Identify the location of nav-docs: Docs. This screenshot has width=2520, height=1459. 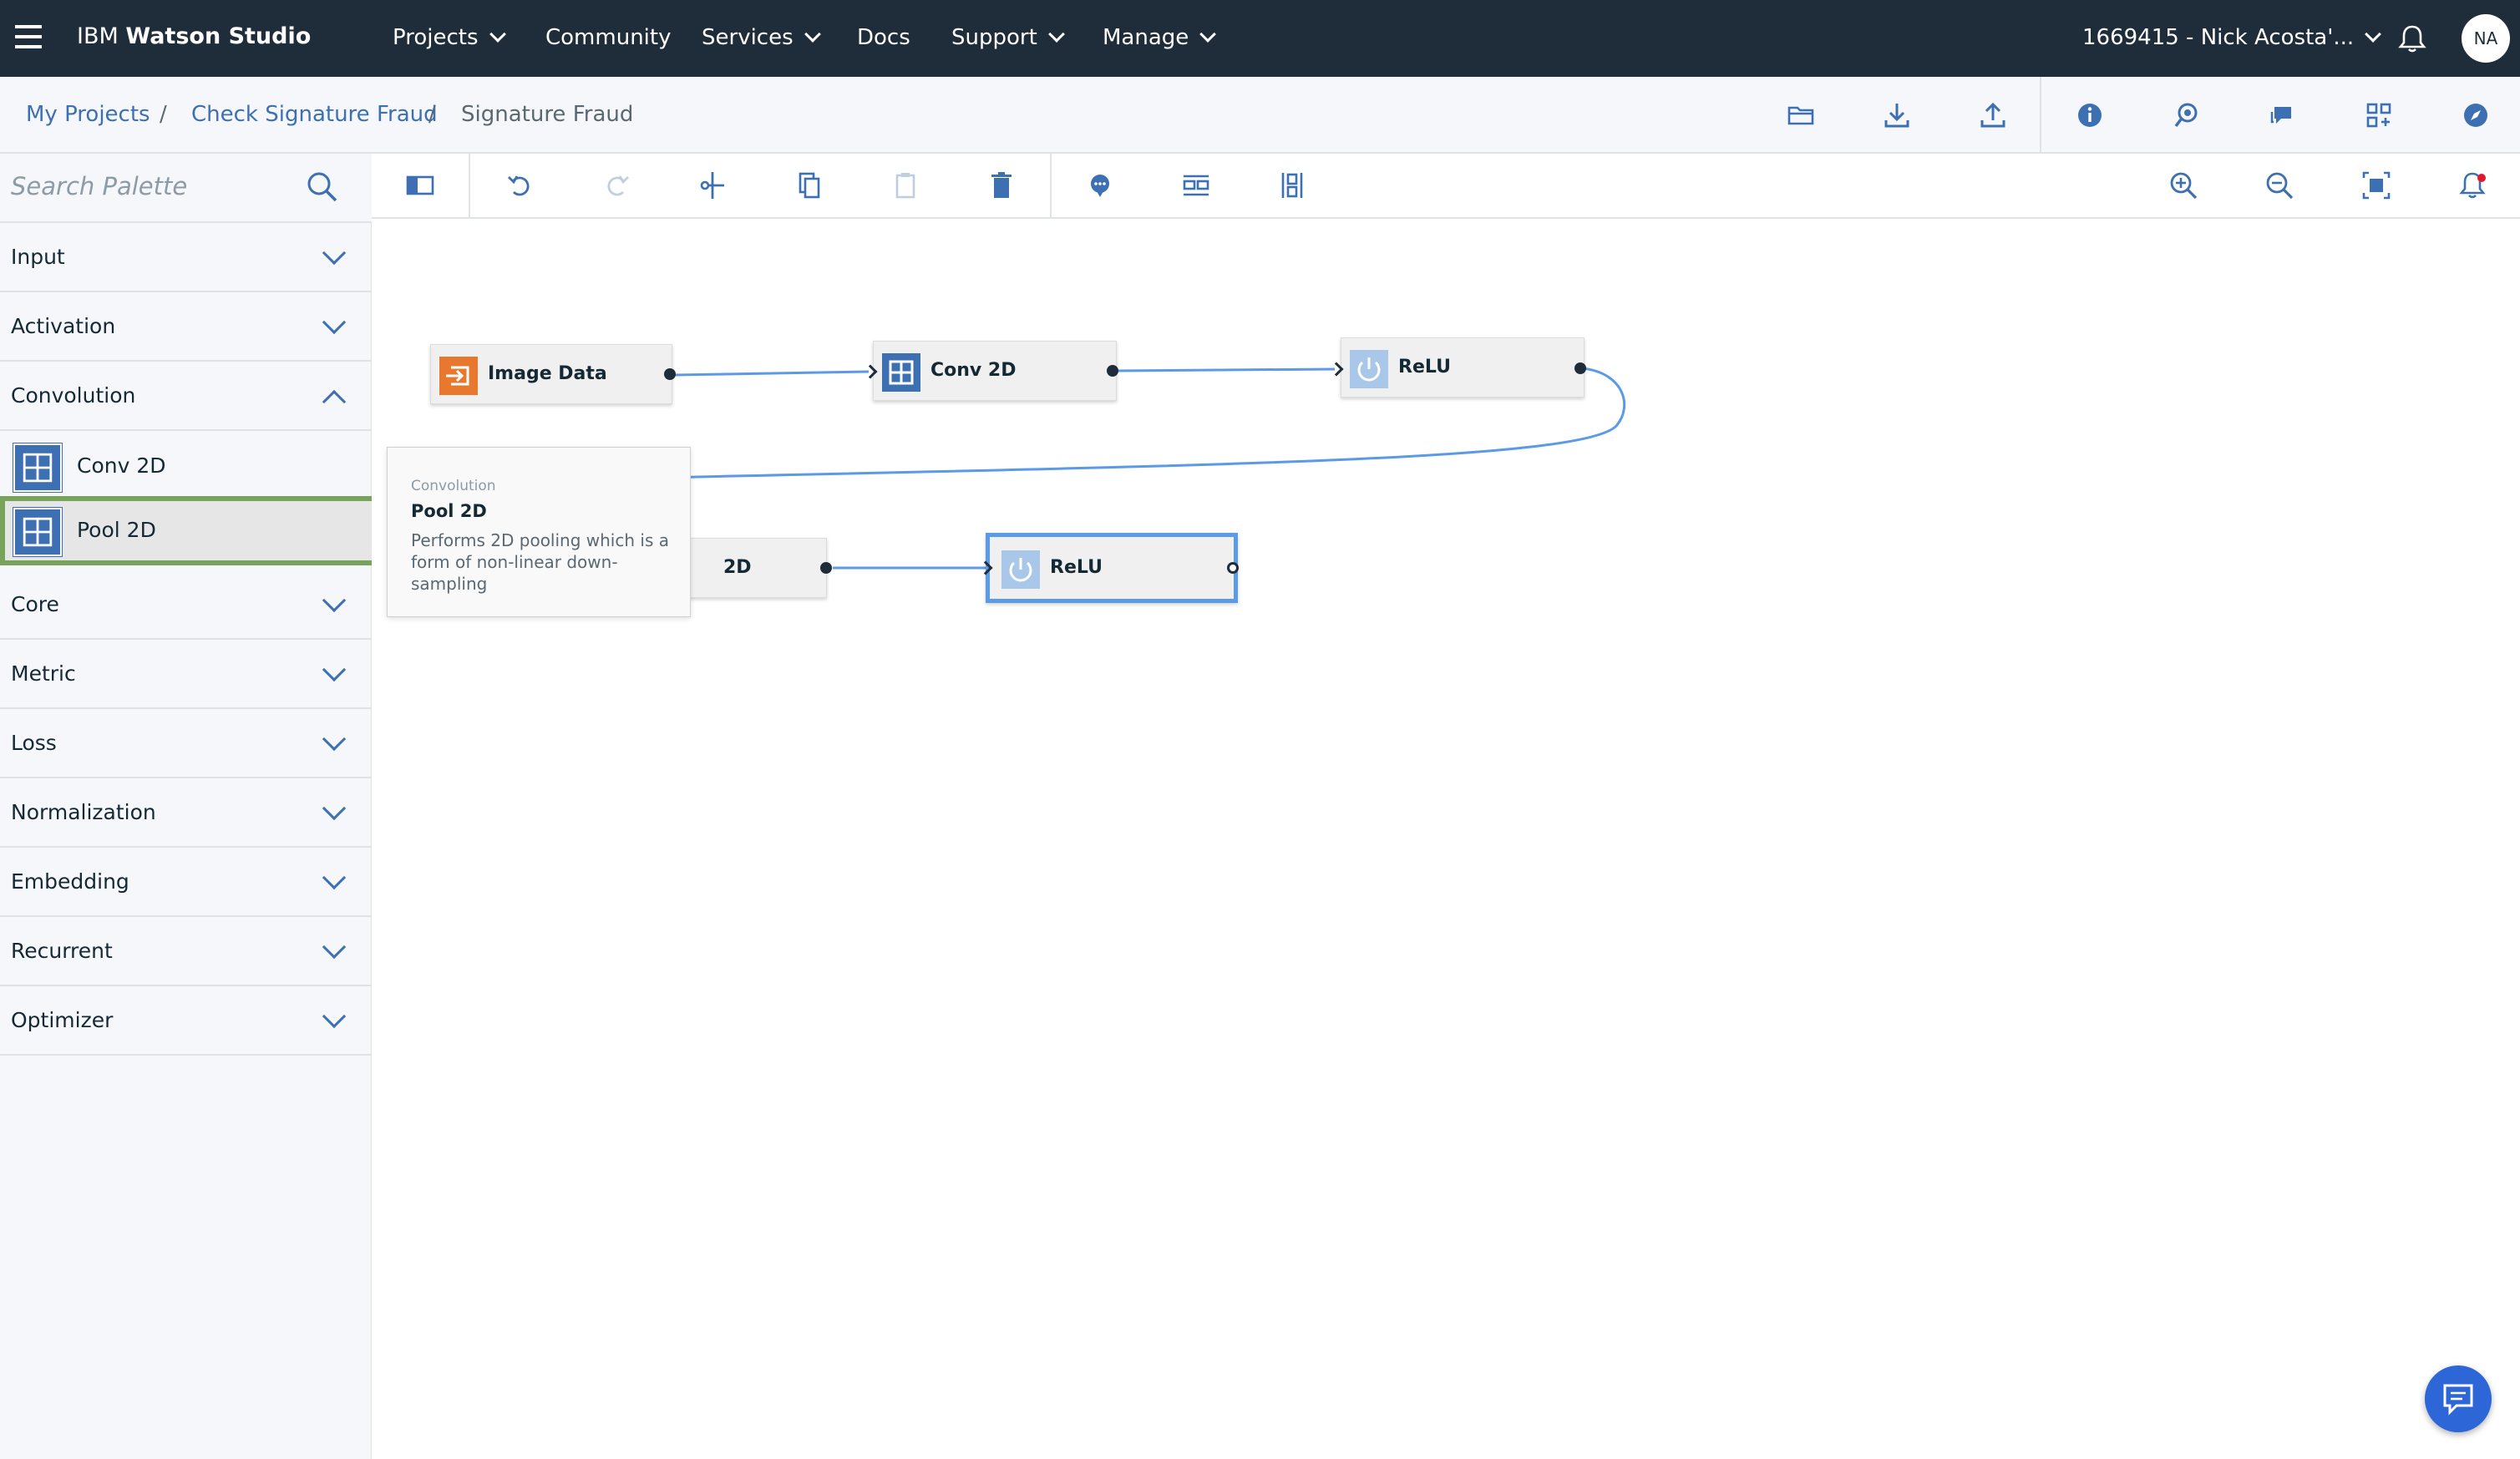
(883, 37).